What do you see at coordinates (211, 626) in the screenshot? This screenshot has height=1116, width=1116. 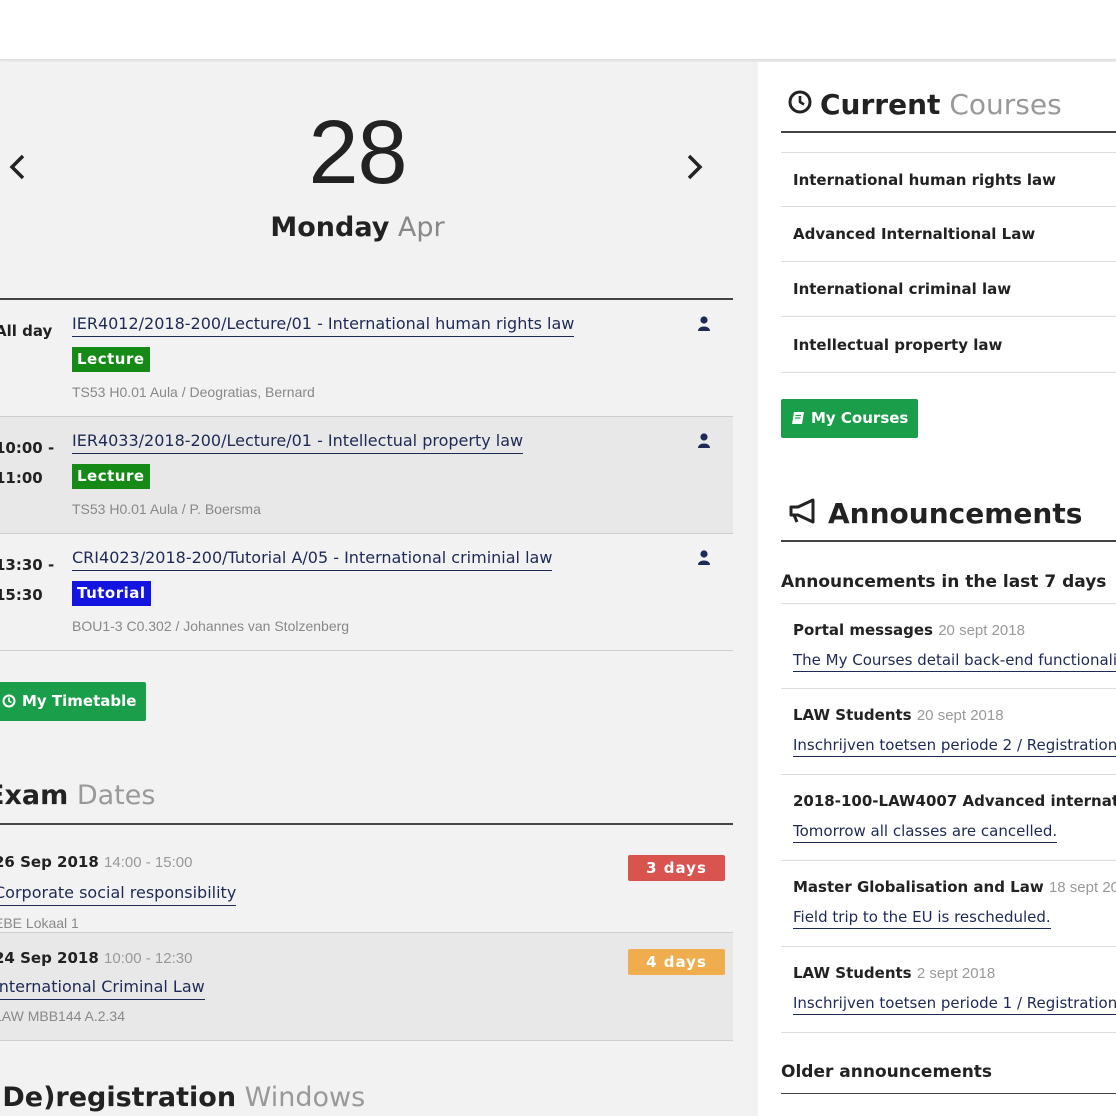 I see `event-location: BOU1-3 C0.302 / Johannes van Stolzenberg` at bounding box center [211, 626].